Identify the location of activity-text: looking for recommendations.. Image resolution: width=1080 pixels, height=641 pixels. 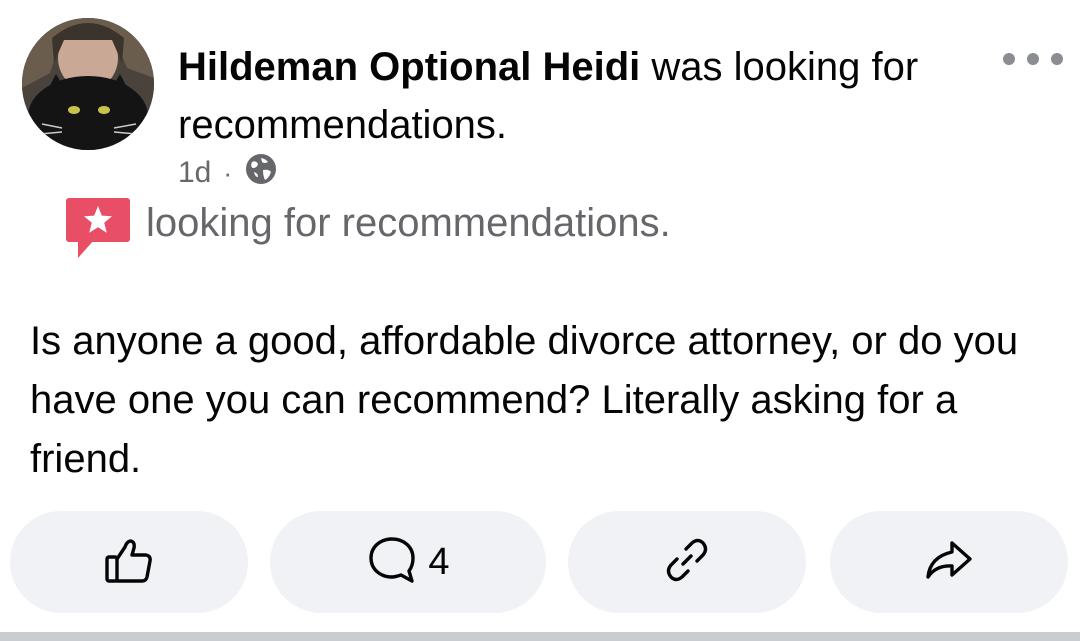
(408, 223).